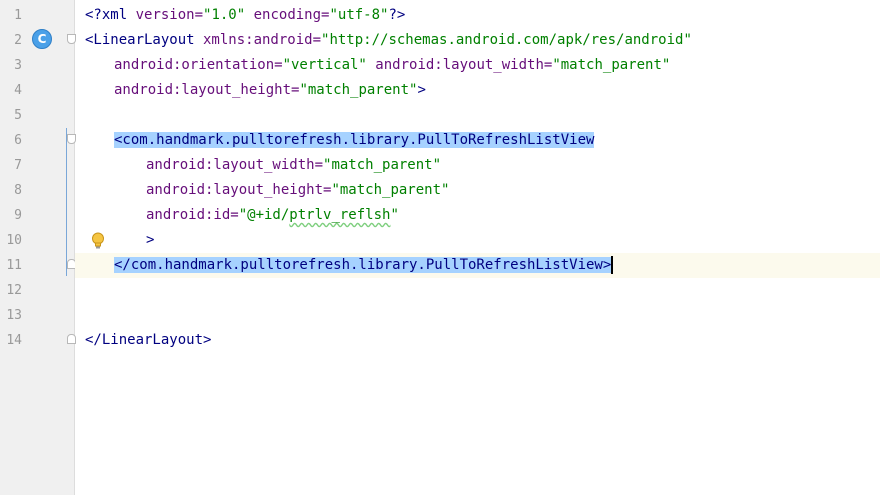 This screenshot has height=495, width=880. I want to click on code-line: >, so click(477, 240).